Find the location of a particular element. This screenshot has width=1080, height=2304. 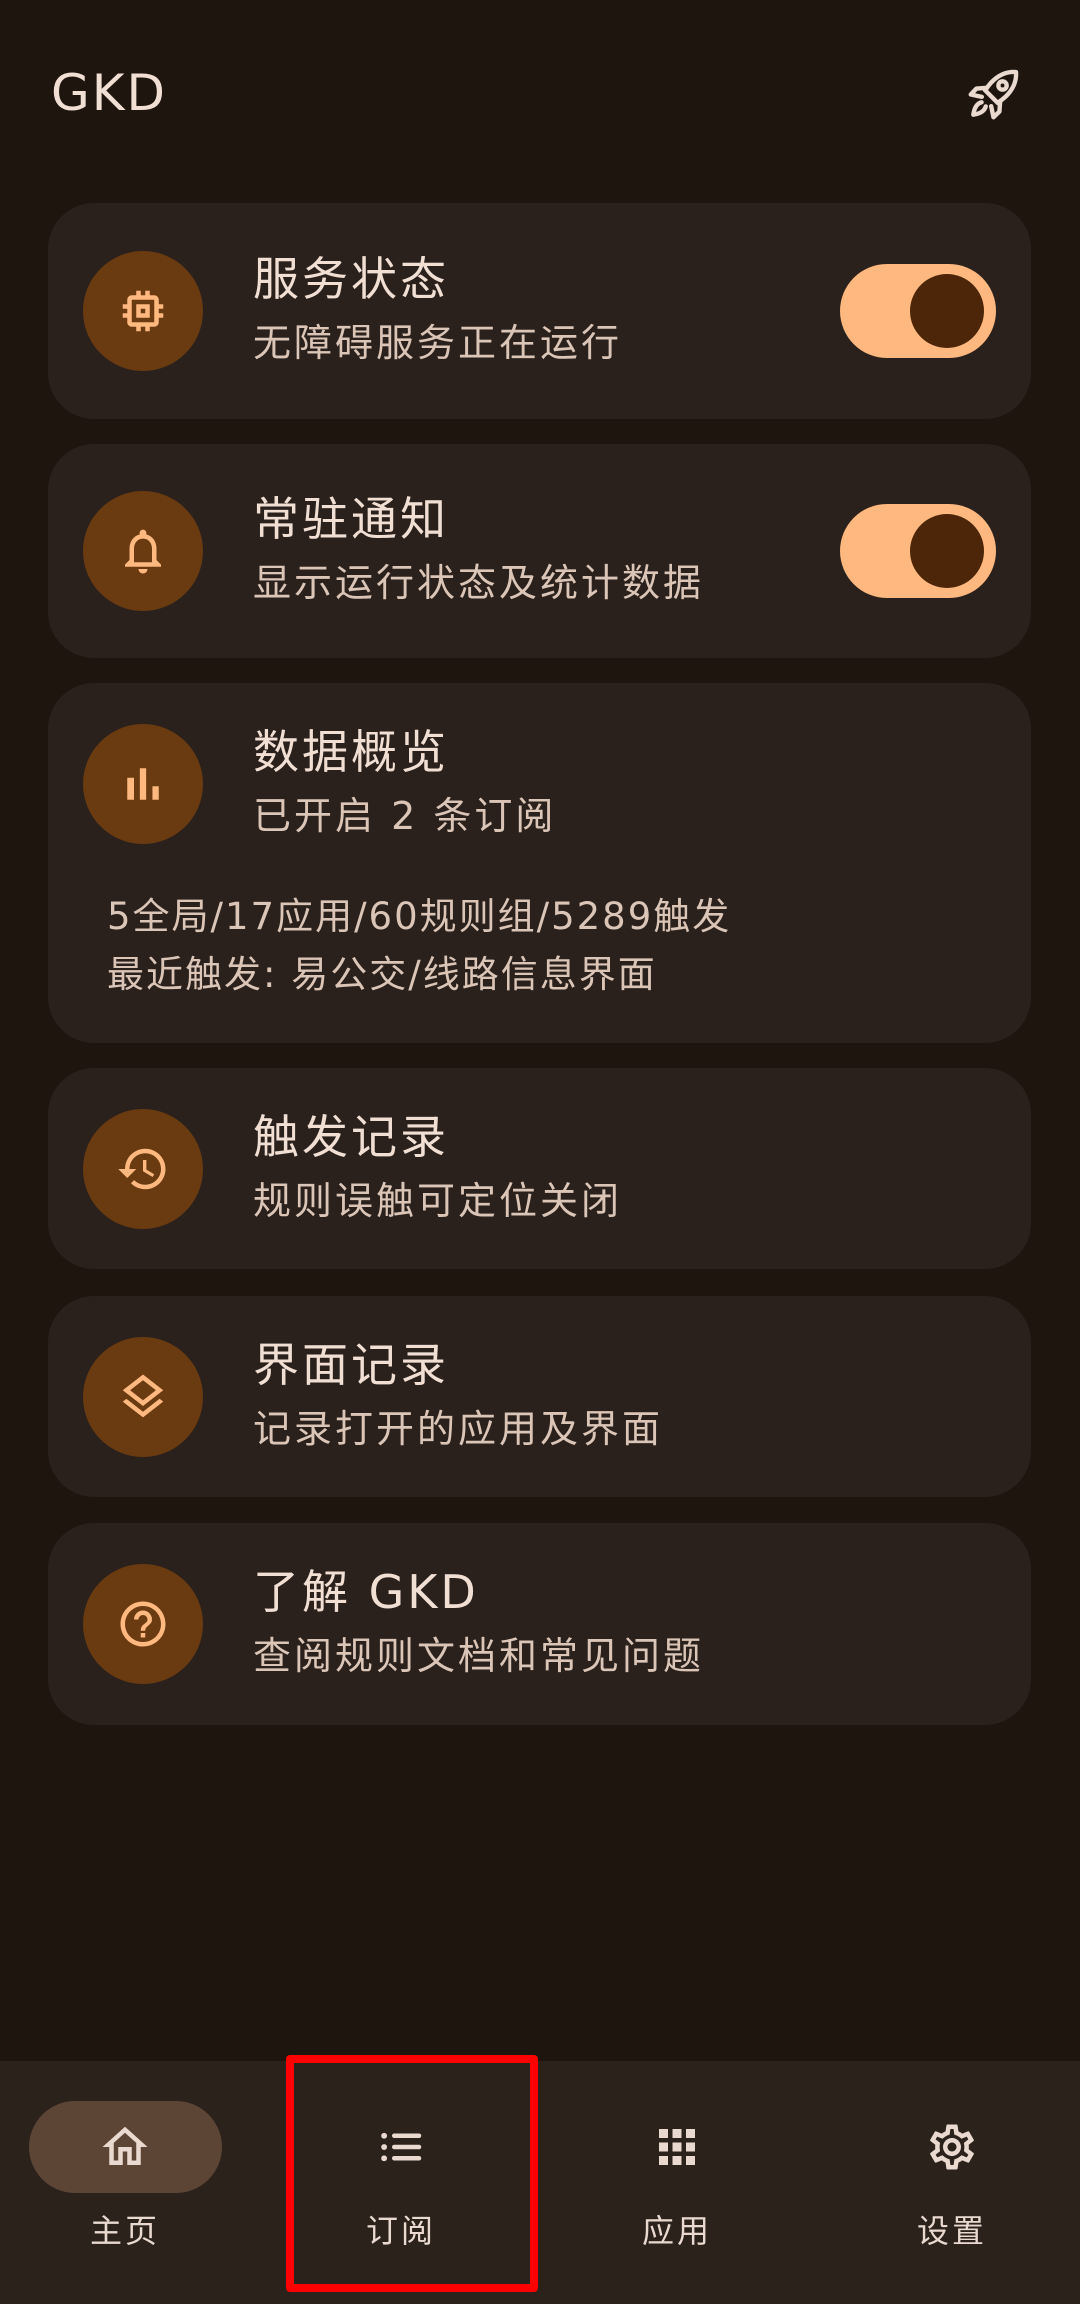

bar-chart-icon is located at coordinates (143, 784).